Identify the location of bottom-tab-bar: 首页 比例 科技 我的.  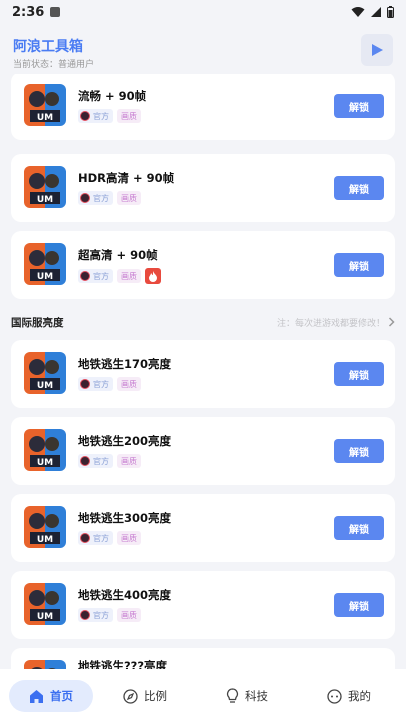
(203, 696).